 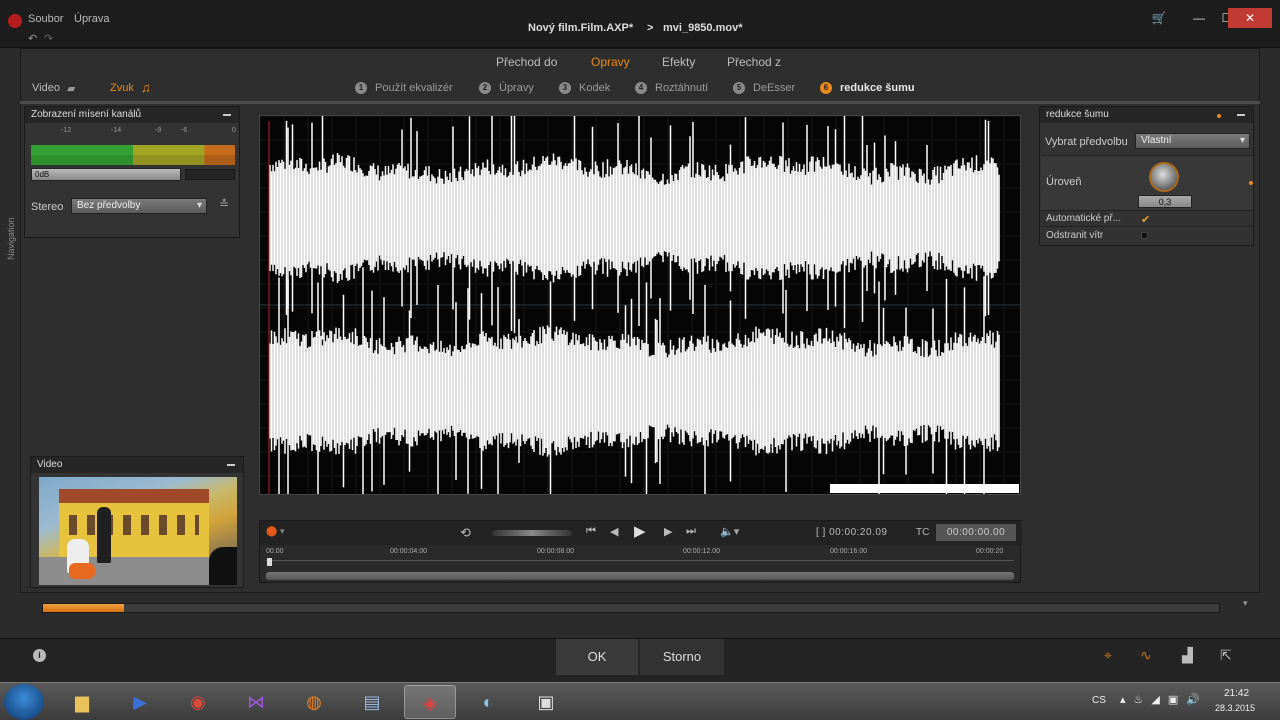 I want to click on media-player-icon: ▶, so click(x=140, y=702).